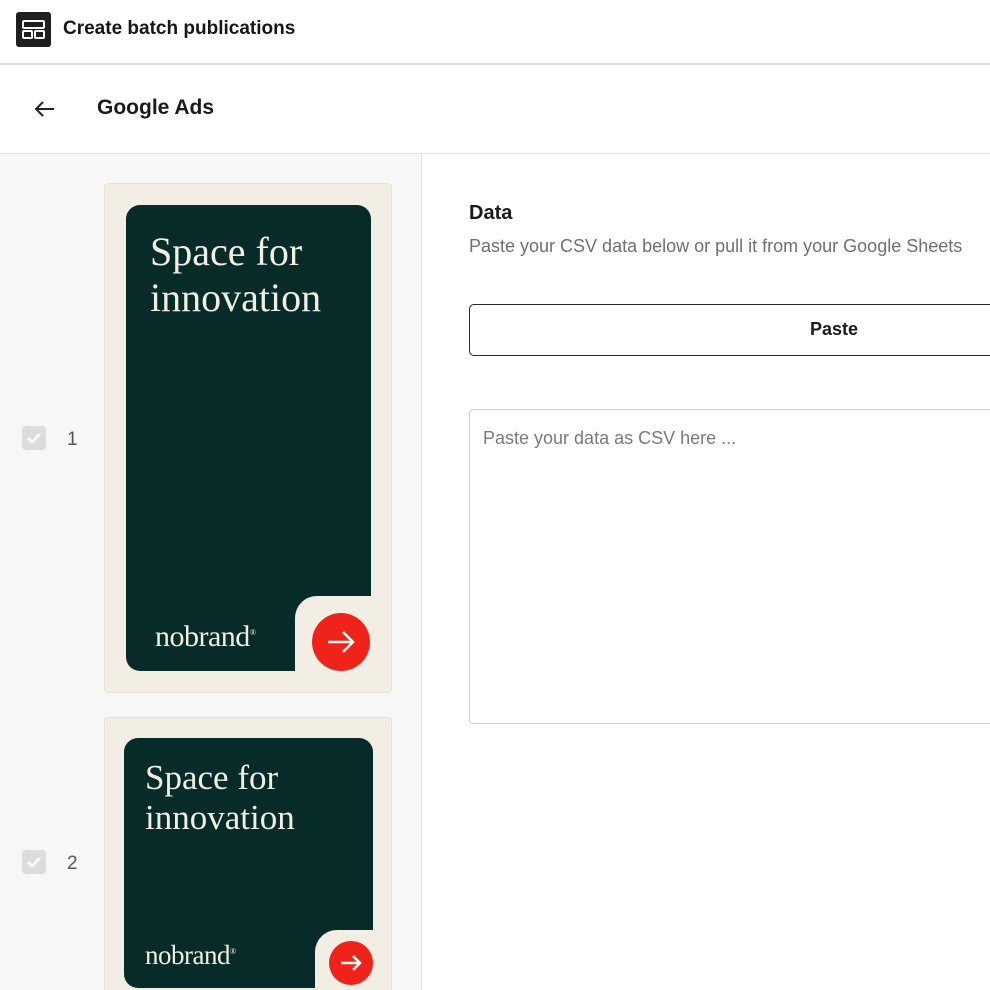 This screenshot has height=990, width=990. Describe the element at coordinates (45, 109) in the screenshot. I see `arrow-left-icon` at that location.